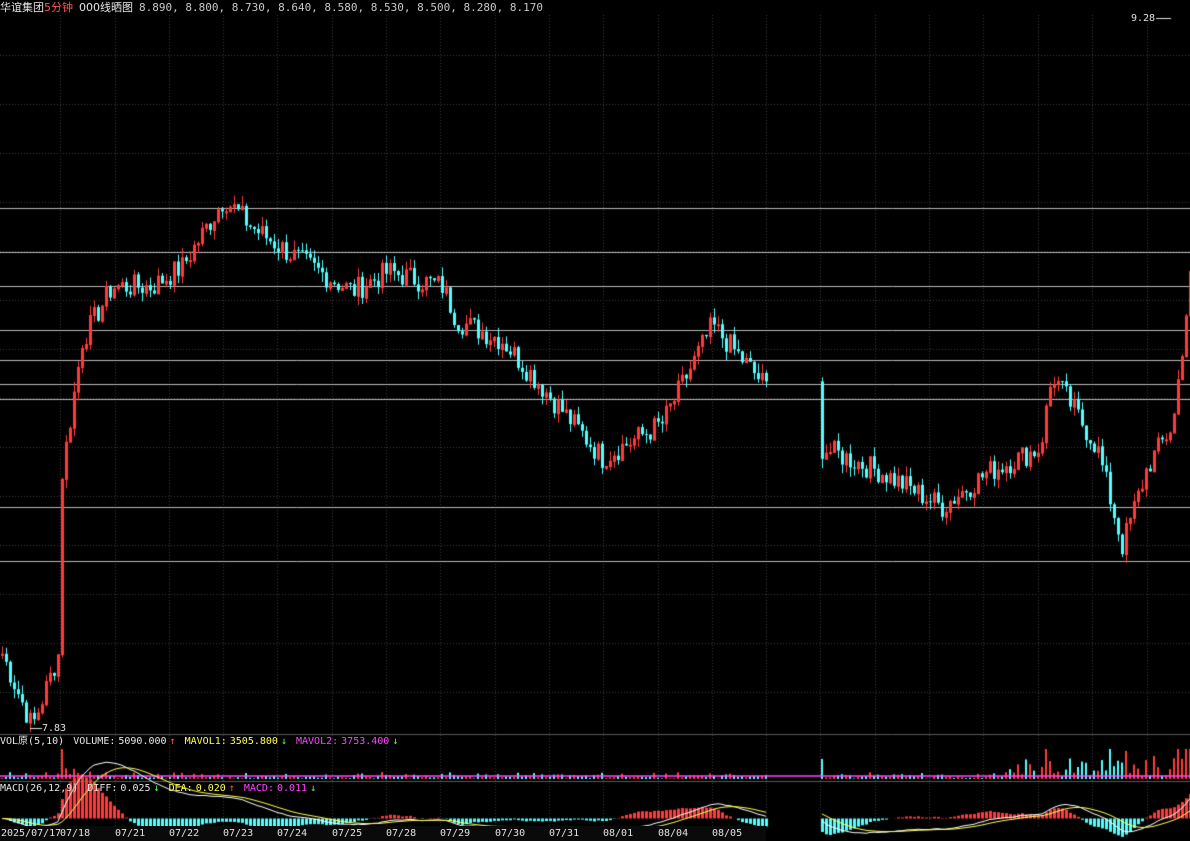 Image resolution: width=1190 pixels, height=841 pixels. What do you see at coordinates (142, 741) in the screenshot?
I see `volume-value: 5090.000` at bounding box center [142, 741].